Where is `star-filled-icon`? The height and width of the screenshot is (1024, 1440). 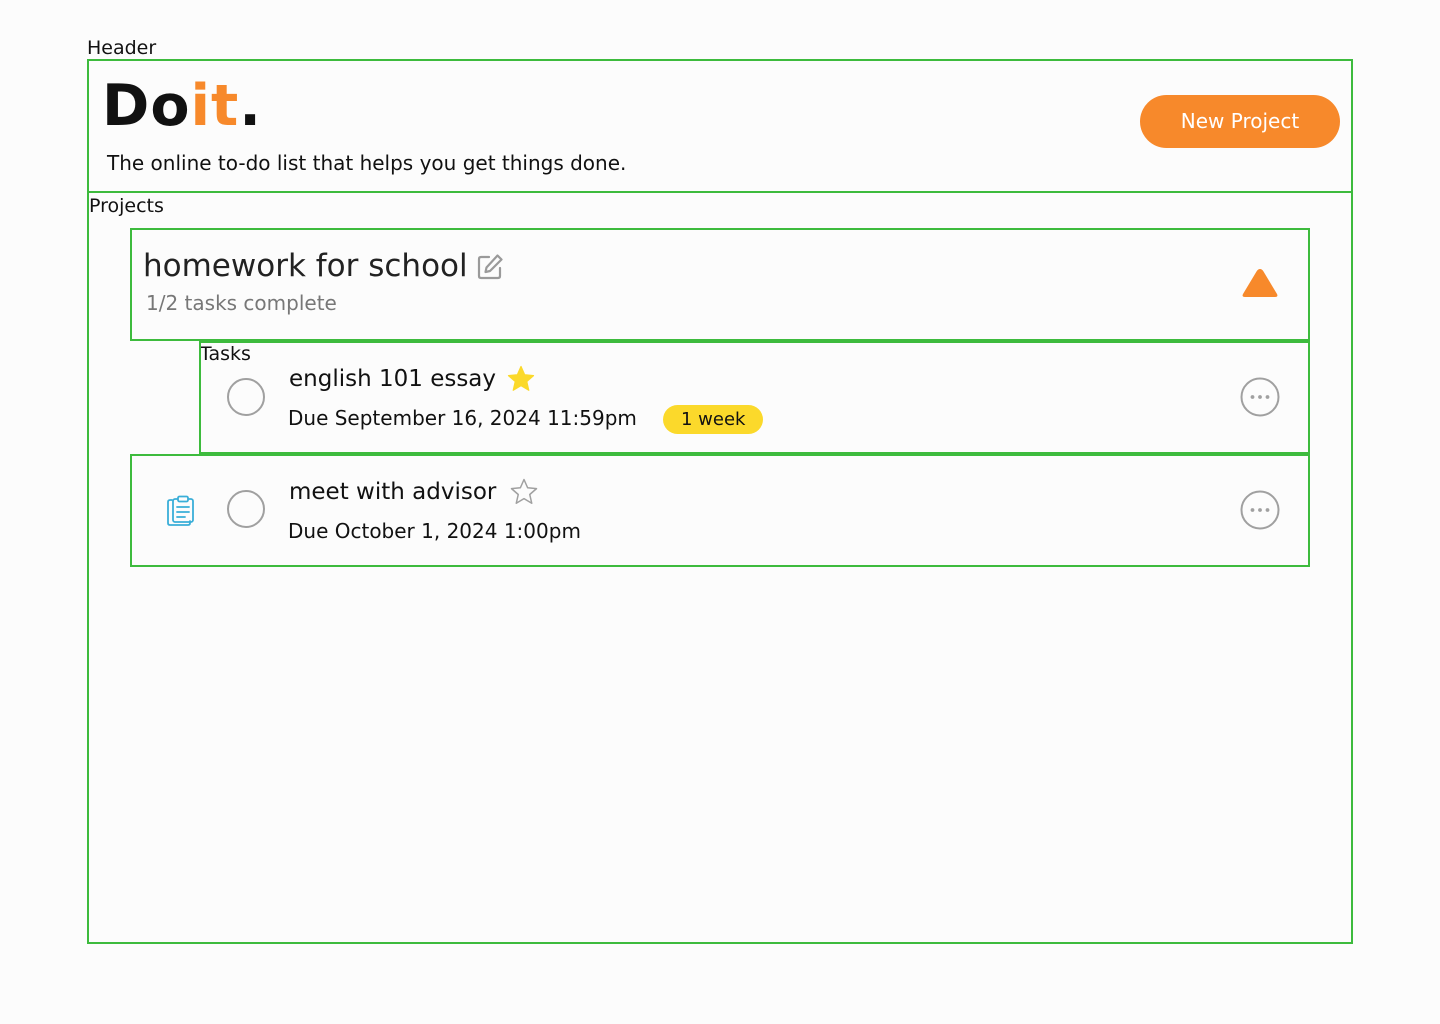
star-filled-icon is located at coordinates (521, 379).